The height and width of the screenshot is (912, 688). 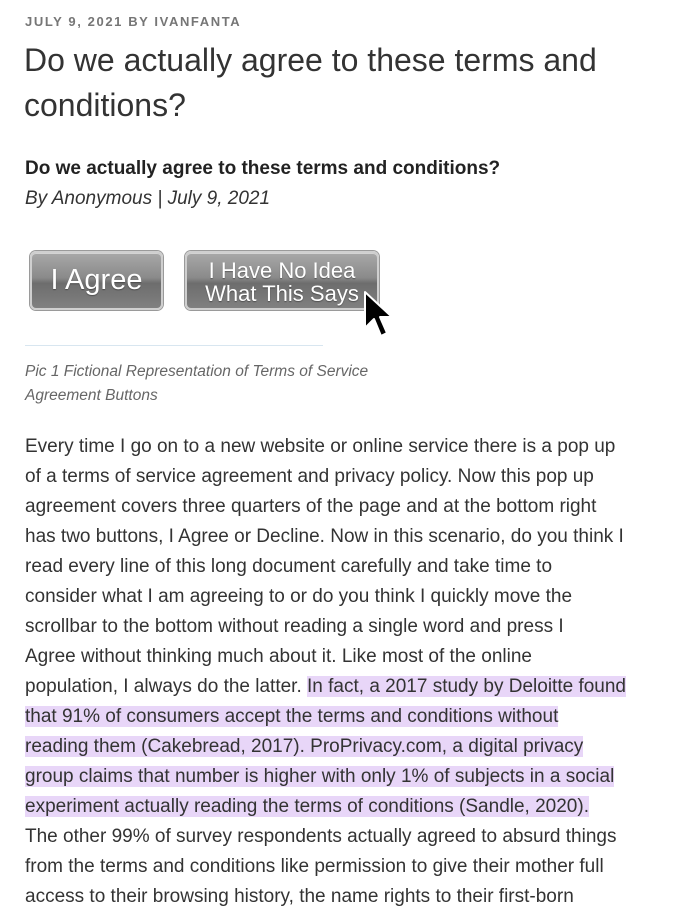 What do you see at coordinates (466, 686) in the screenshot?
I see `highlighted-text: In fact, a 2017 study by Deloitte found` at bounding box center [466, 686].